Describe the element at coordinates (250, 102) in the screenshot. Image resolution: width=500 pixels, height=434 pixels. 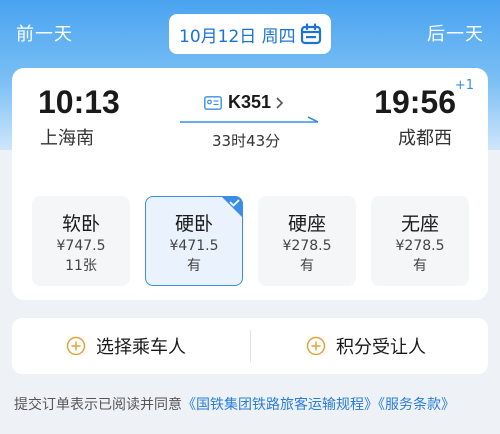
I see `train-number: K351` at that location.